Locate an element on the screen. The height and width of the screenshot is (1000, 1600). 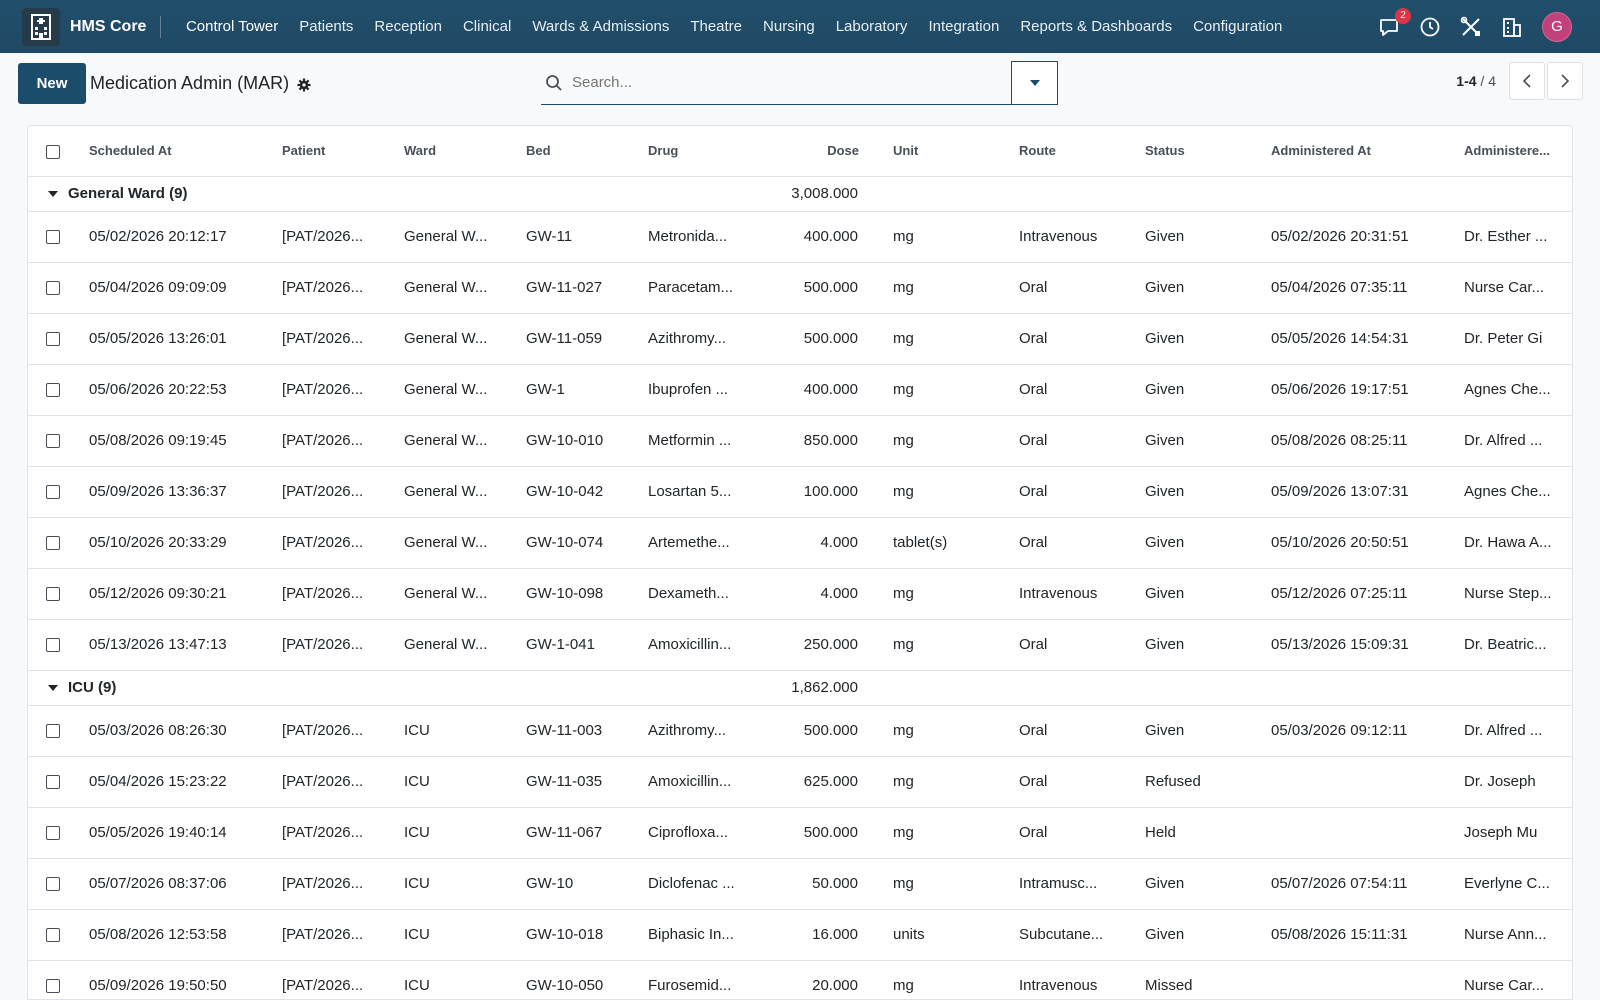
cell-administered-at: 05/04/2026 07:35:11 is located at coordinates (1363, 288).